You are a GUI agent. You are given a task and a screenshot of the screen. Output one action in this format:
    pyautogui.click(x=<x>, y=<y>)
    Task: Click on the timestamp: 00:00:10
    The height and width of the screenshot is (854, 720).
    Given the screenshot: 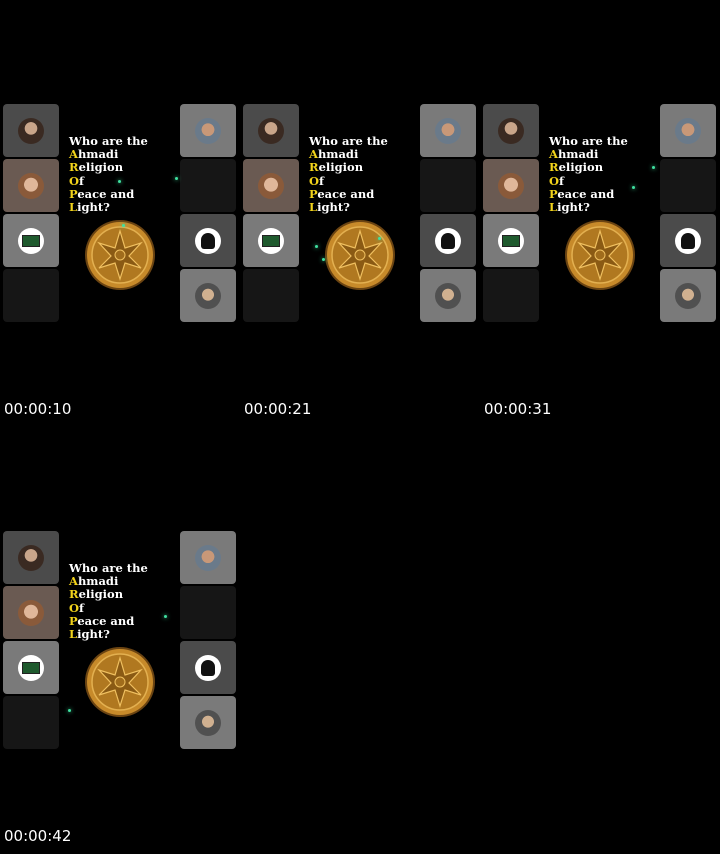 What is the action you would take?
    pyautogui.click(x=38, y=409)
    